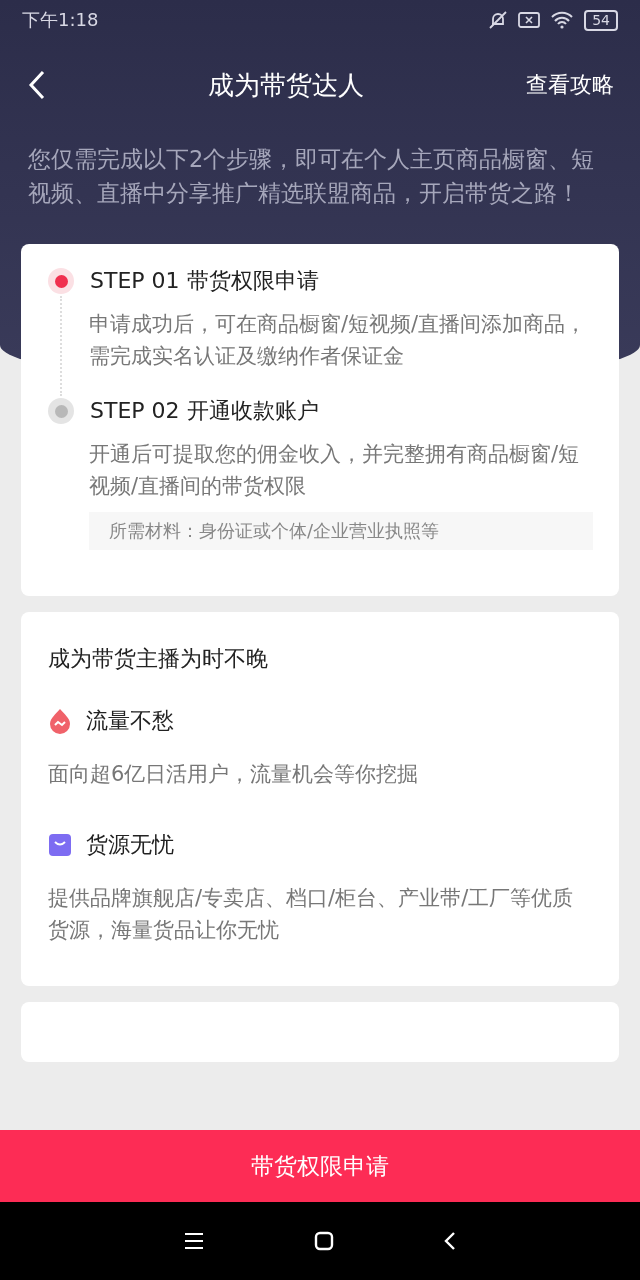 The width and height of the screenshot is (640, 1280). What do you see at coordinates (60, 20) in the screenshot?
I see `status-time: 下午1:18` at bounding box center [60, 20].